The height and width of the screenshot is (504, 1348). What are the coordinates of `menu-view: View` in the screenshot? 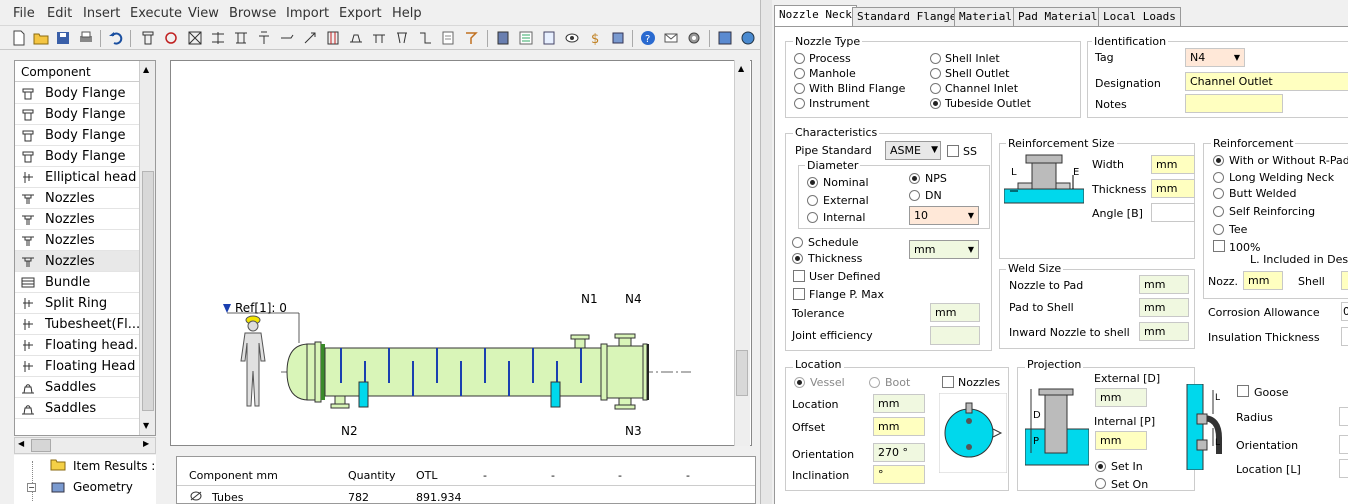 It's located at (203, 13).